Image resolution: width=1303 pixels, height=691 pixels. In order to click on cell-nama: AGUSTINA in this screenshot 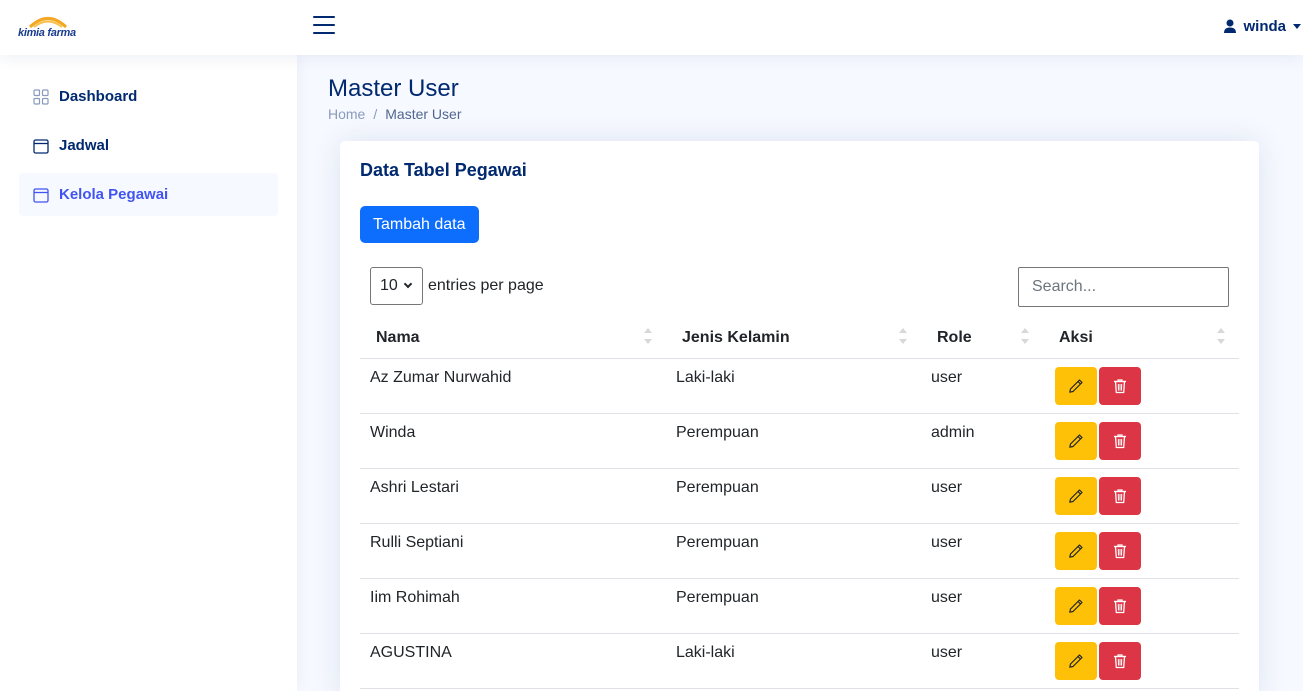, I will do `click(513, 661)`.